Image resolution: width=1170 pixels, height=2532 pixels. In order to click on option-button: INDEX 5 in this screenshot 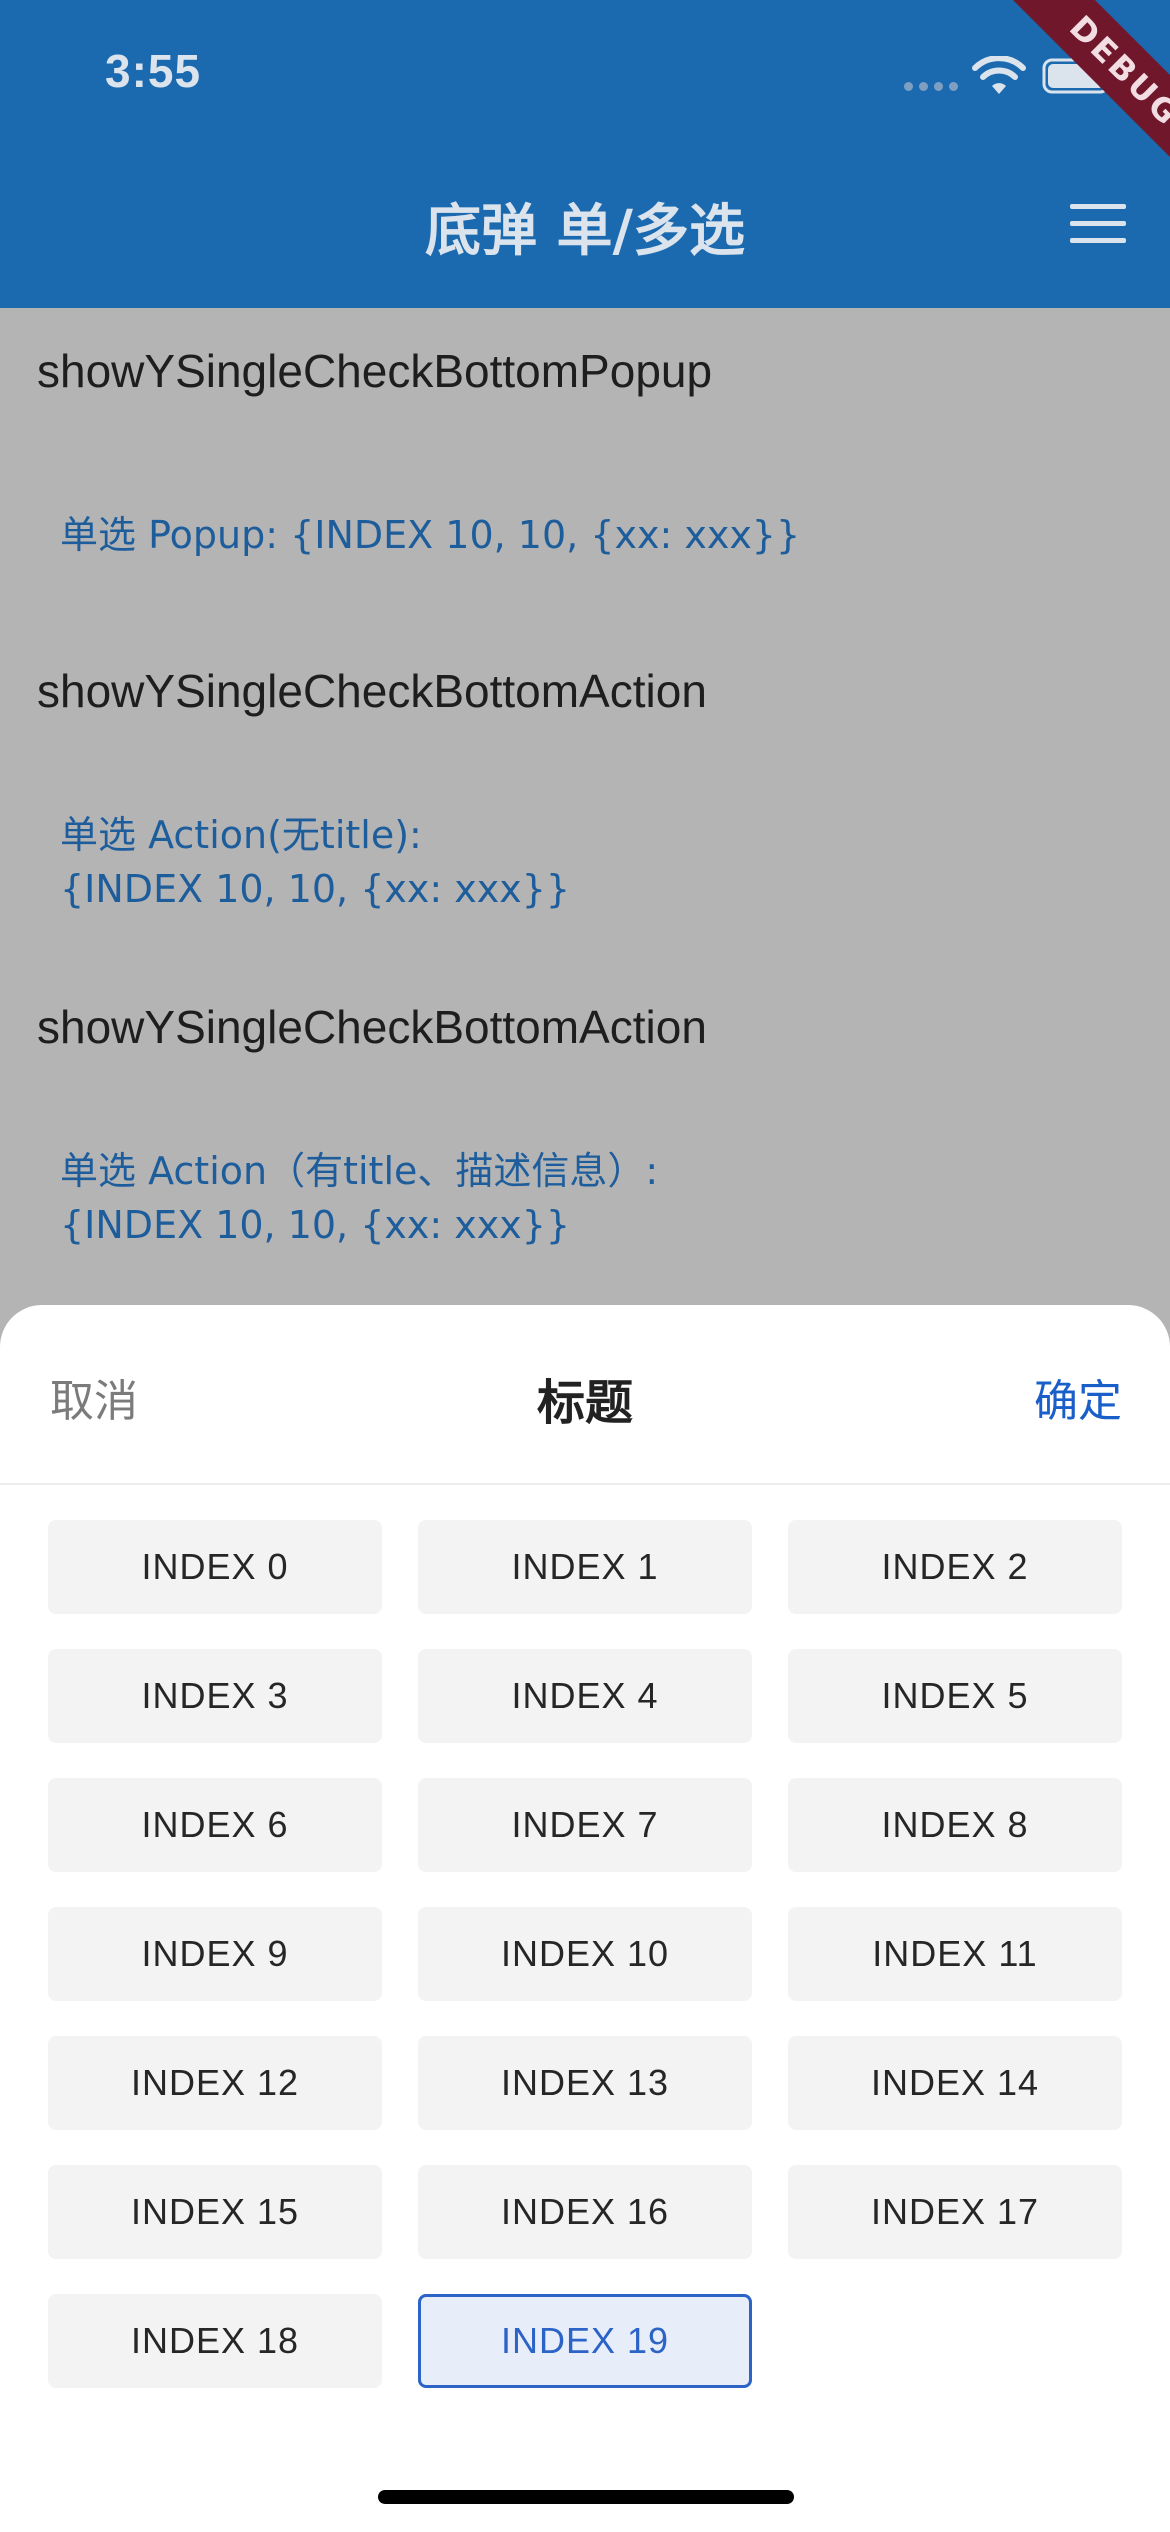, I will do `click(955, 1696)`.